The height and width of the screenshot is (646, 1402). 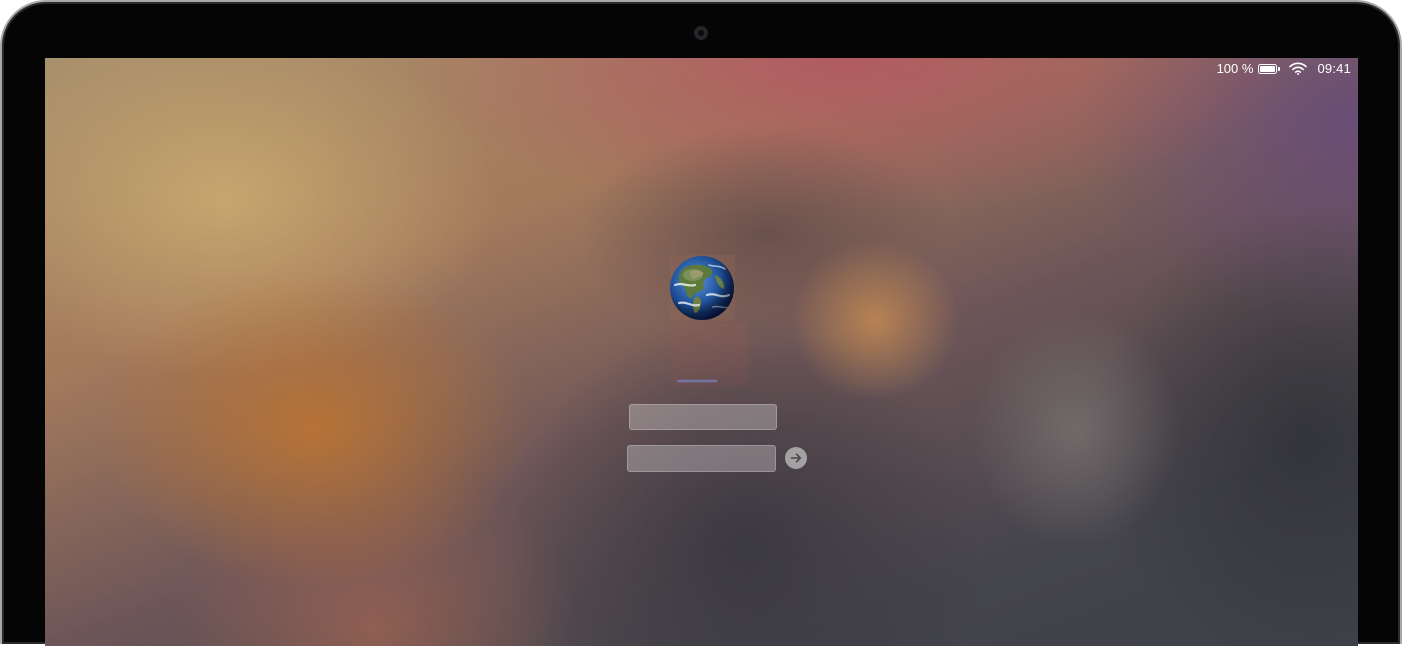 I want to click on battery-percentage: 100 %, so click(x=1235, y=68).